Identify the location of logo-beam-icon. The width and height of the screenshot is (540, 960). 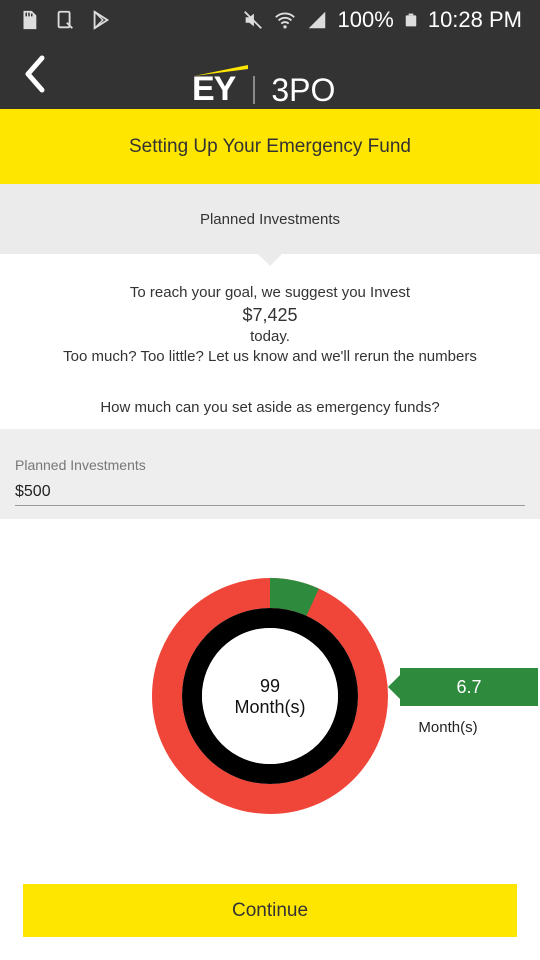
(221, 70).